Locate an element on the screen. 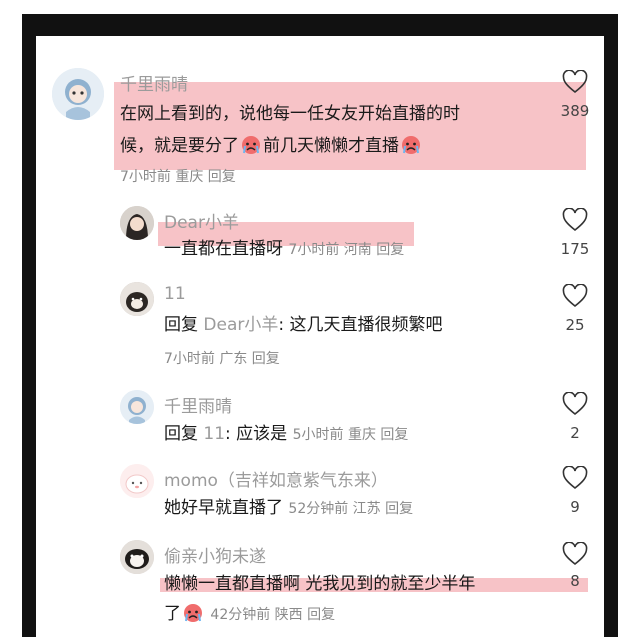 The height and width of the screenshot is (637, 640). comment-text: 她好早就直播了 52分钟前 江苏 回复 is located at coordinates (289, 508).